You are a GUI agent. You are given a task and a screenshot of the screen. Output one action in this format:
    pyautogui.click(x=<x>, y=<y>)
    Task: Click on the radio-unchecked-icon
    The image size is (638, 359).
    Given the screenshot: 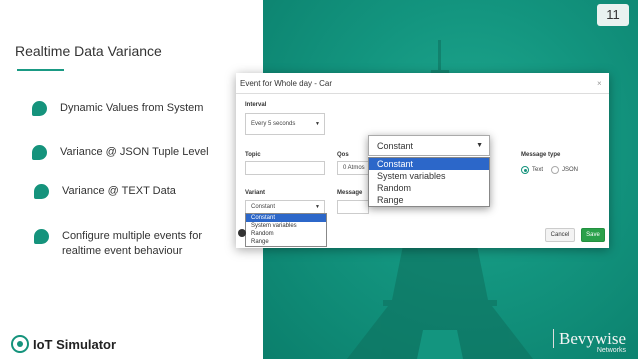 What is the action you would take?
    pyautogui.click(x=555, y=170)
    